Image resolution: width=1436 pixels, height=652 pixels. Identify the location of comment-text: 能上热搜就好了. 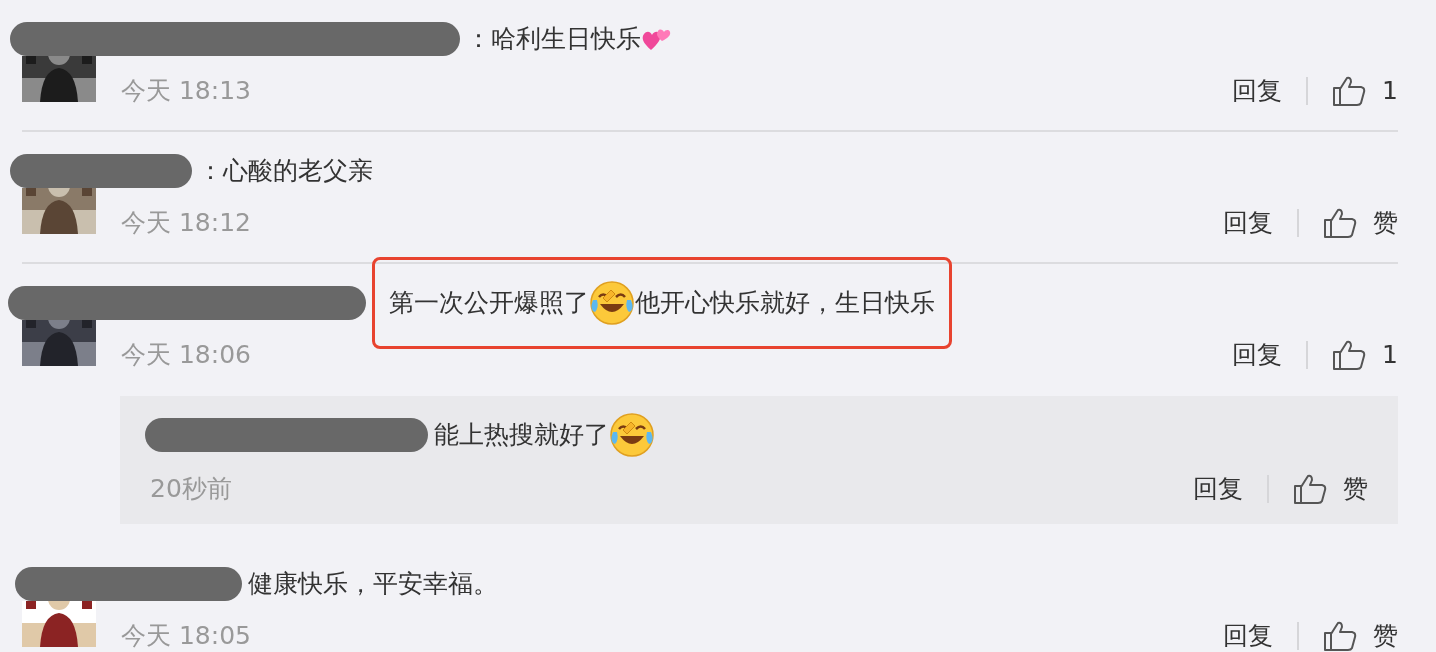
(521, 435).